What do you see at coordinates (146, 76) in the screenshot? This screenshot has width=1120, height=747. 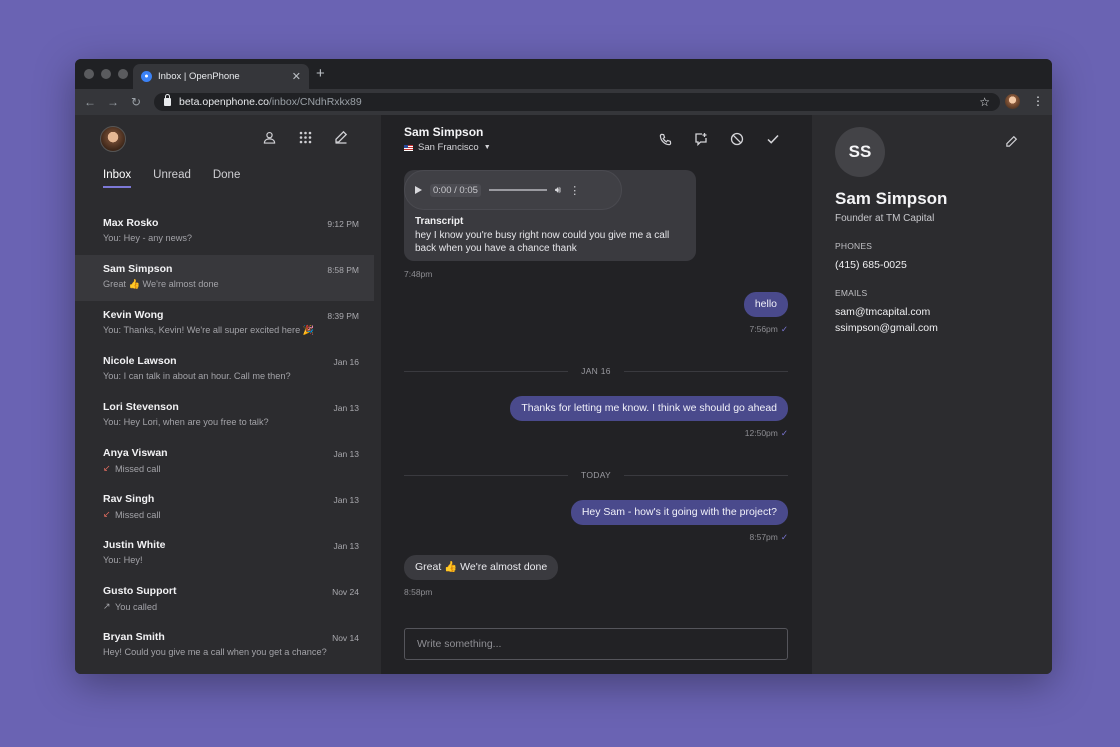 I see `openphone-favicon-icon: ●` at bounding box center [146, 76].